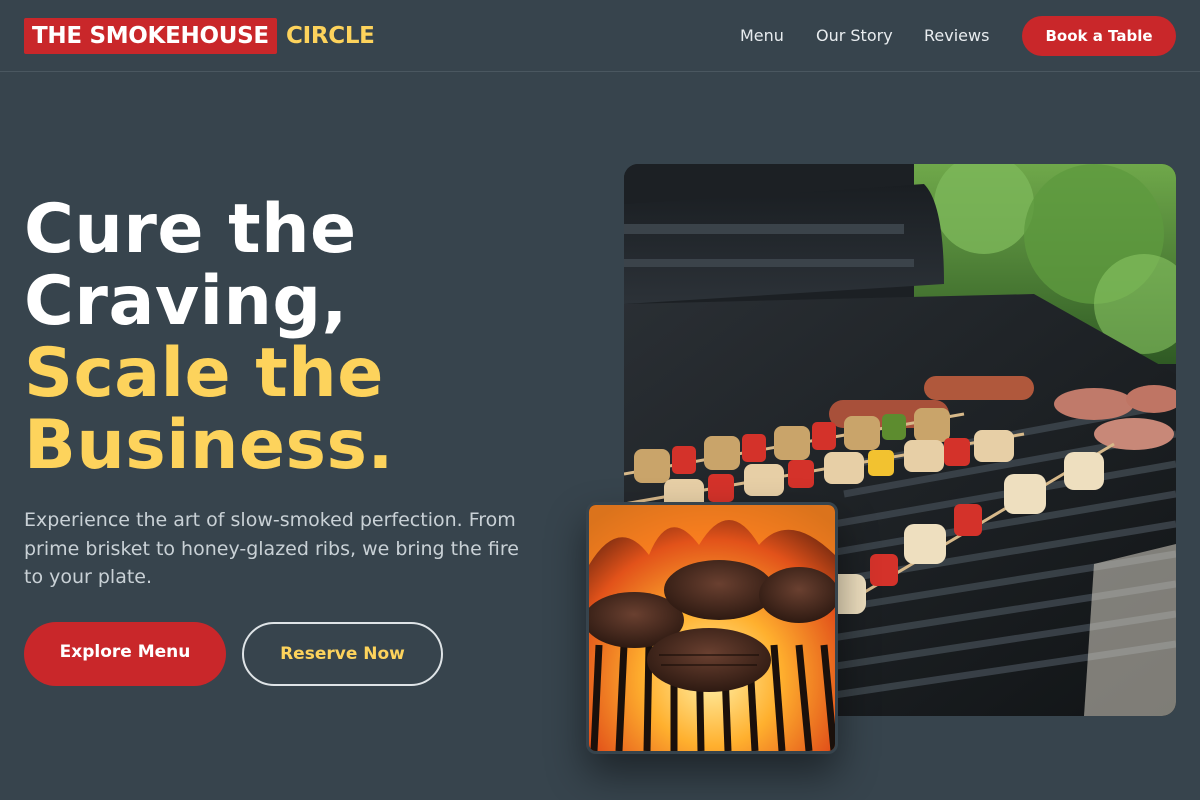 The height and width of the screenshot is (800, 1200). I want to click on book-table-button: Book a Table, so click(1099, 36).